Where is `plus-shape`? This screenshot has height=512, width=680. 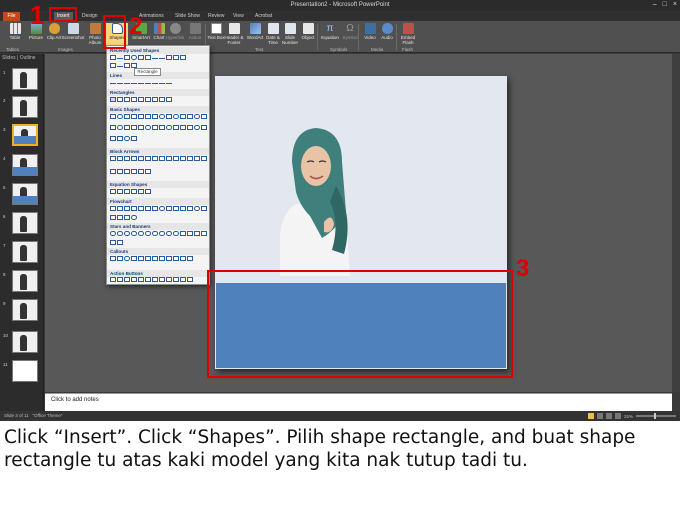 plus-shape is located at coordinates (113, 191).